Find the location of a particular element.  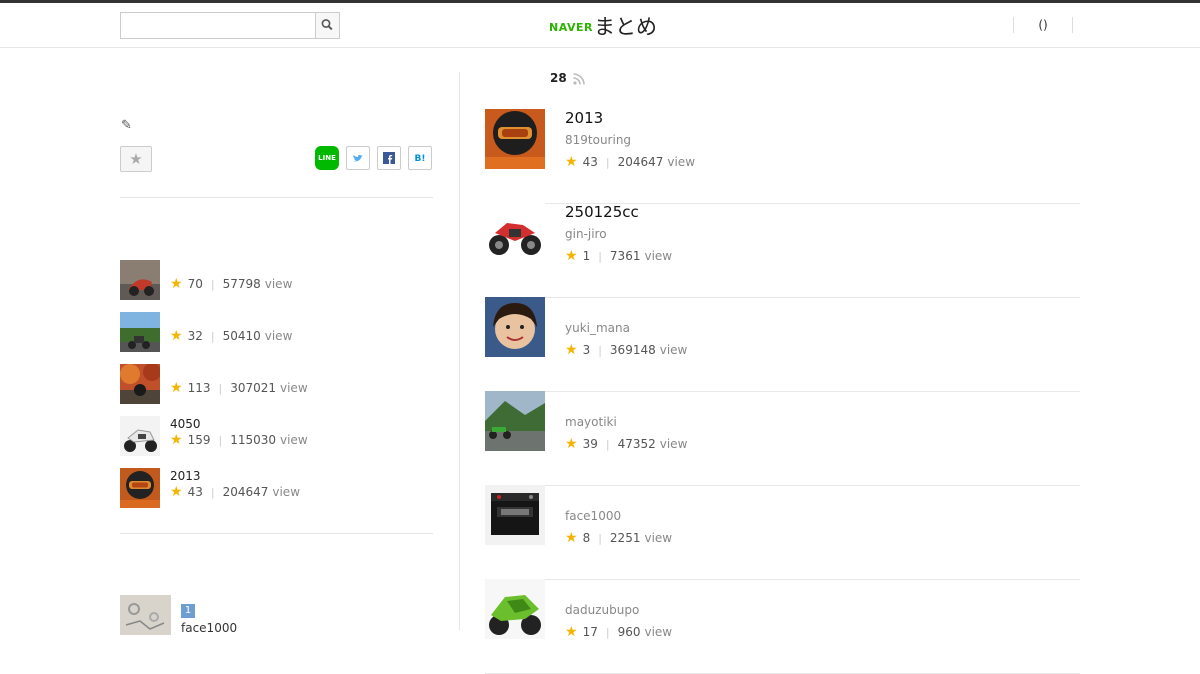

view-count: 369148 is located at coordinates (632, 350).